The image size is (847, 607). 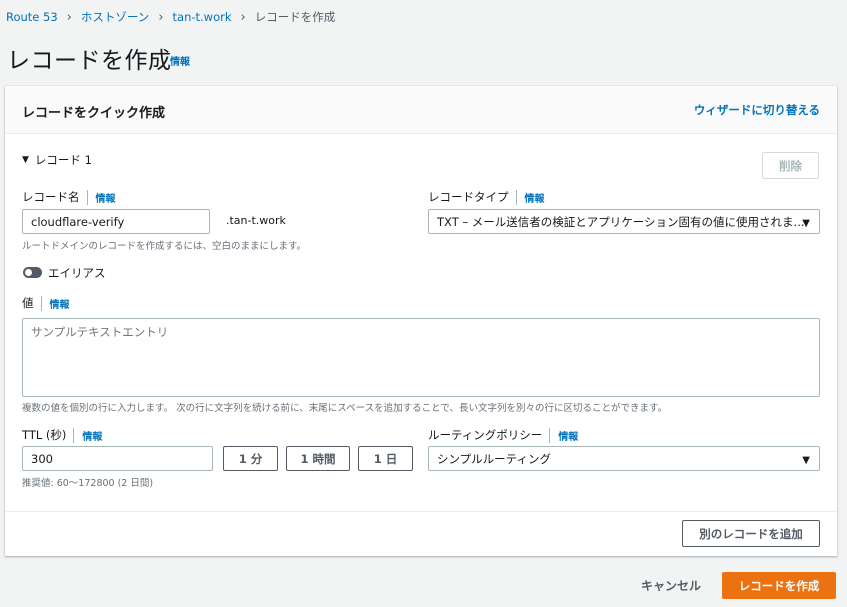 I want to click on panel-divider, so click(x=421, y=511).